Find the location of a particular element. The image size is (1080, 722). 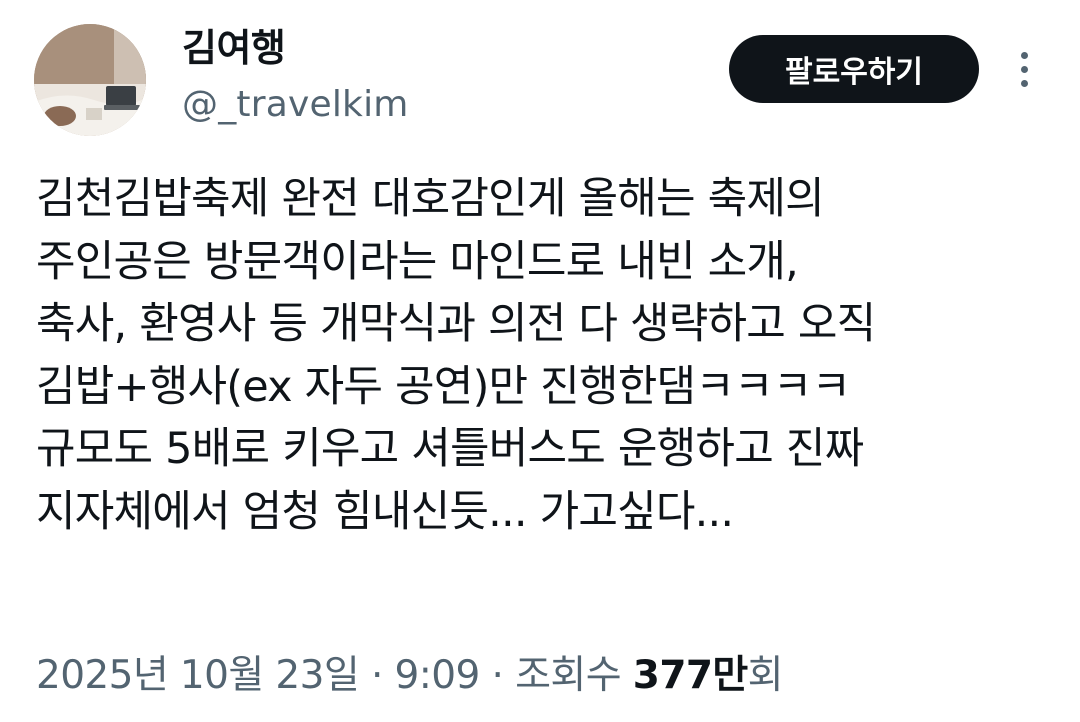

avatar is located at coordinates (90, 80).